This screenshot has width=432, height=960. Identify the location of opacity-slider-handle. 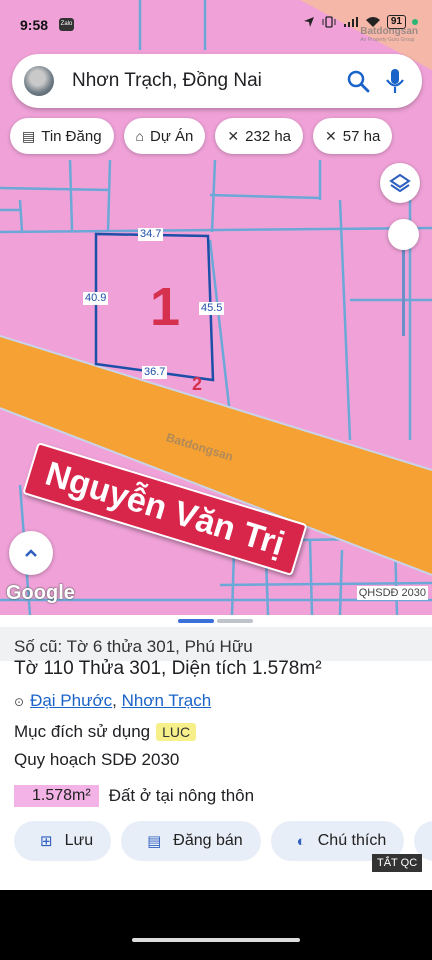
(403, 234).